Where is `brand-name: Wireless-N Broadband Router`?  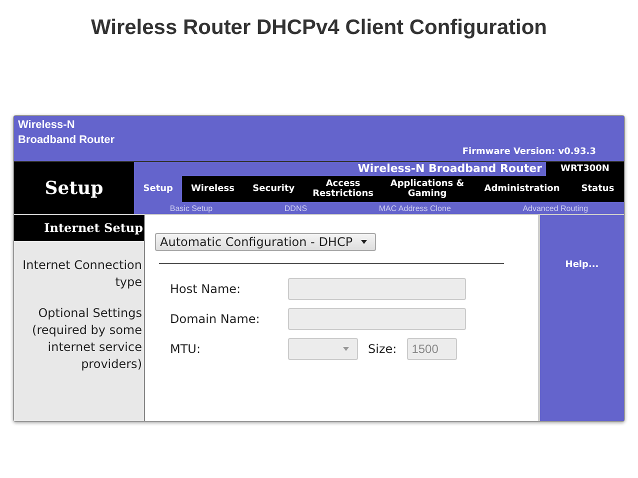
brand-name: Wireless-N Broadband Router is located at coordinates (66, 133).